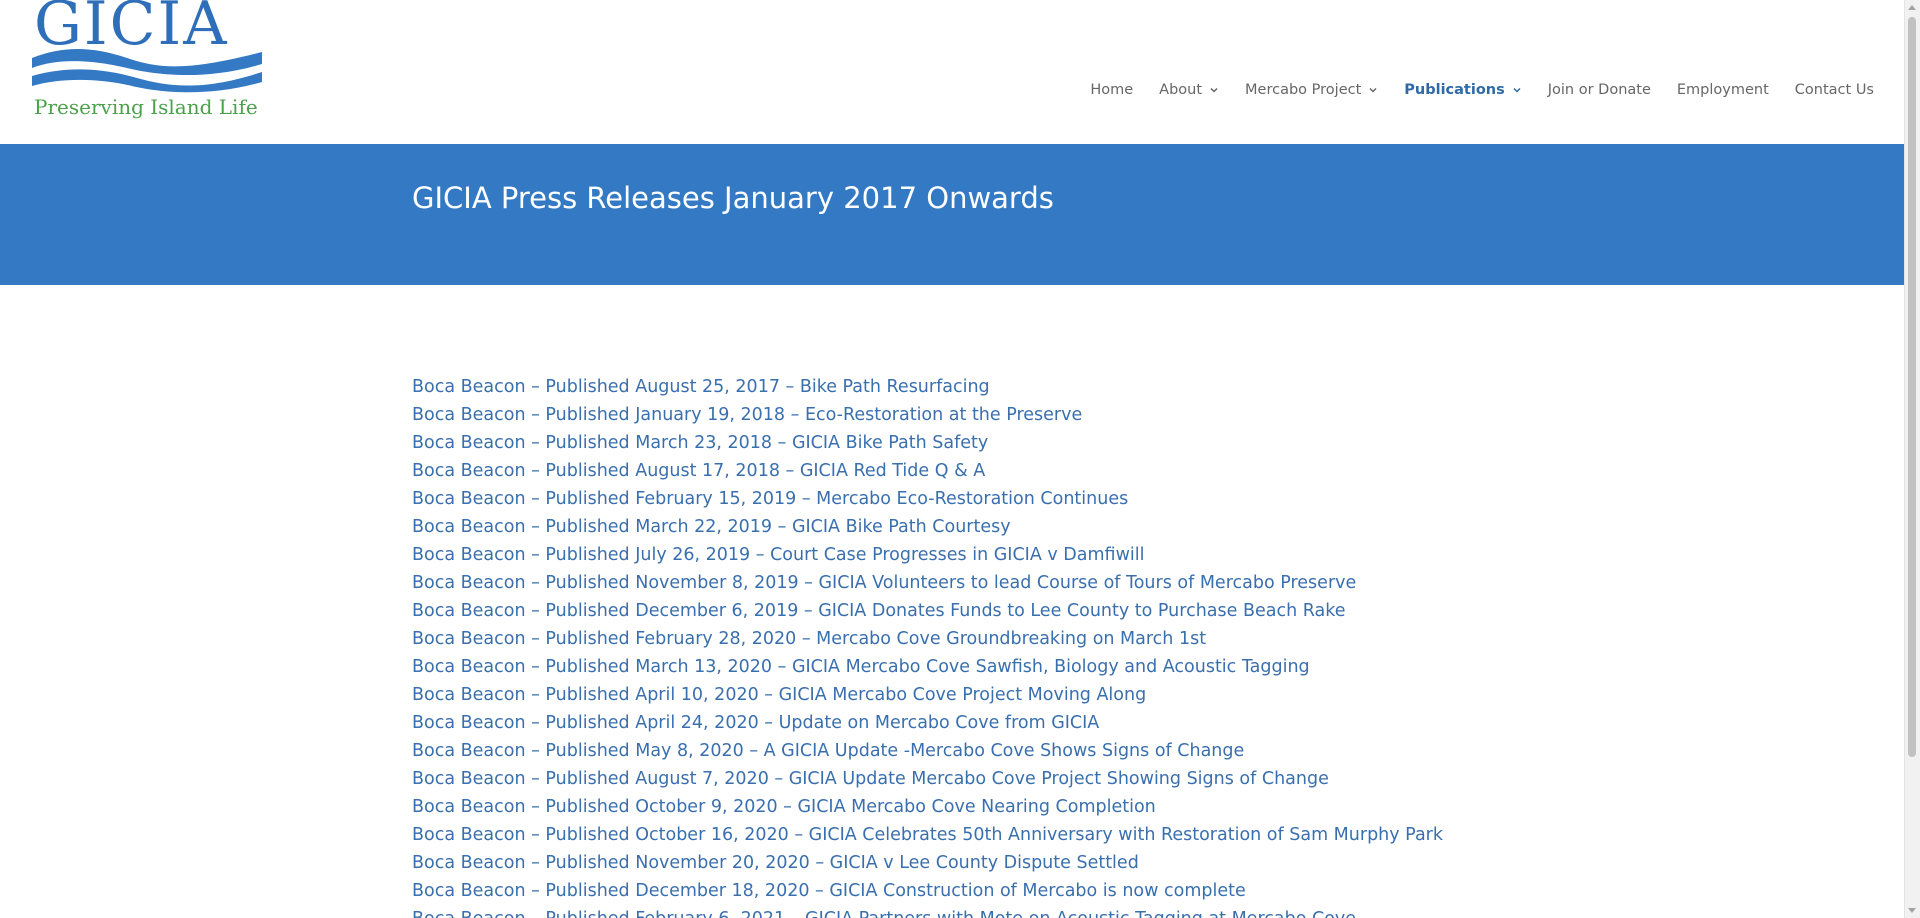 This screenshot has width=1920, height=918. I want to click on logo-waves-icon, so click(147, 71).